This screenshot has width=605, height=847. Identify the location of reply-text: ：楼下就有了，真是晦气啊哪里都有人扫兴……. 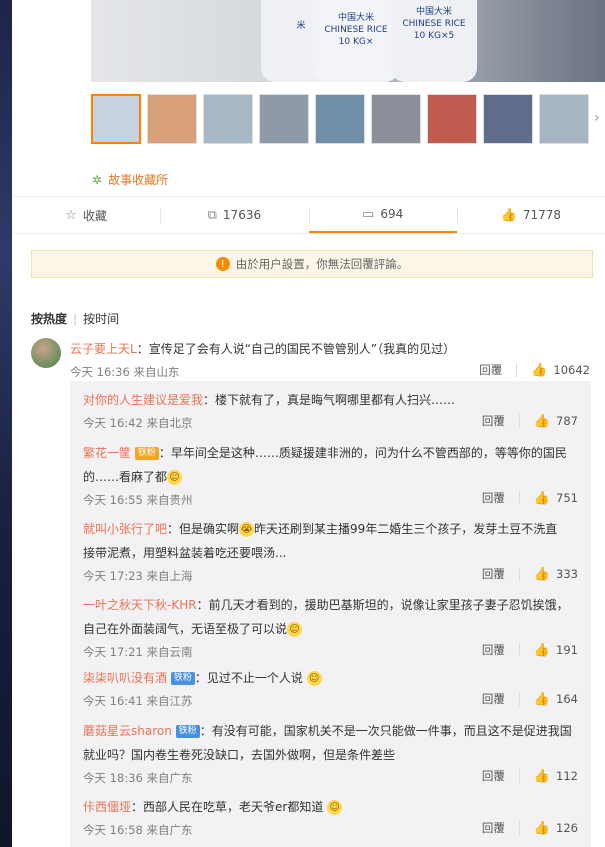
(329, 400).